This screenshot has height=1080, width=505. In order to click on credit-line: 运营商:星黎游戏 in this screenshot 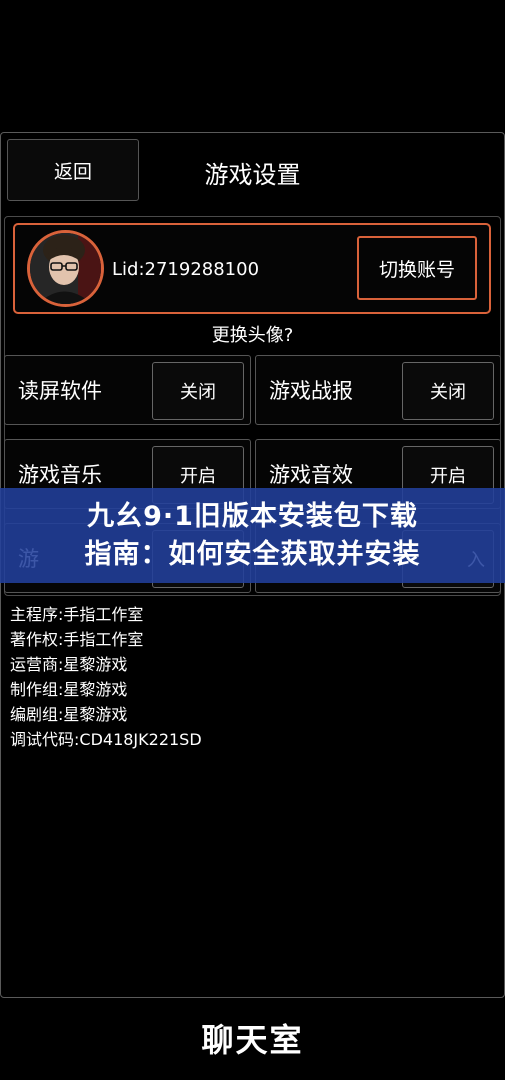, I will do `click(69, 664)`.